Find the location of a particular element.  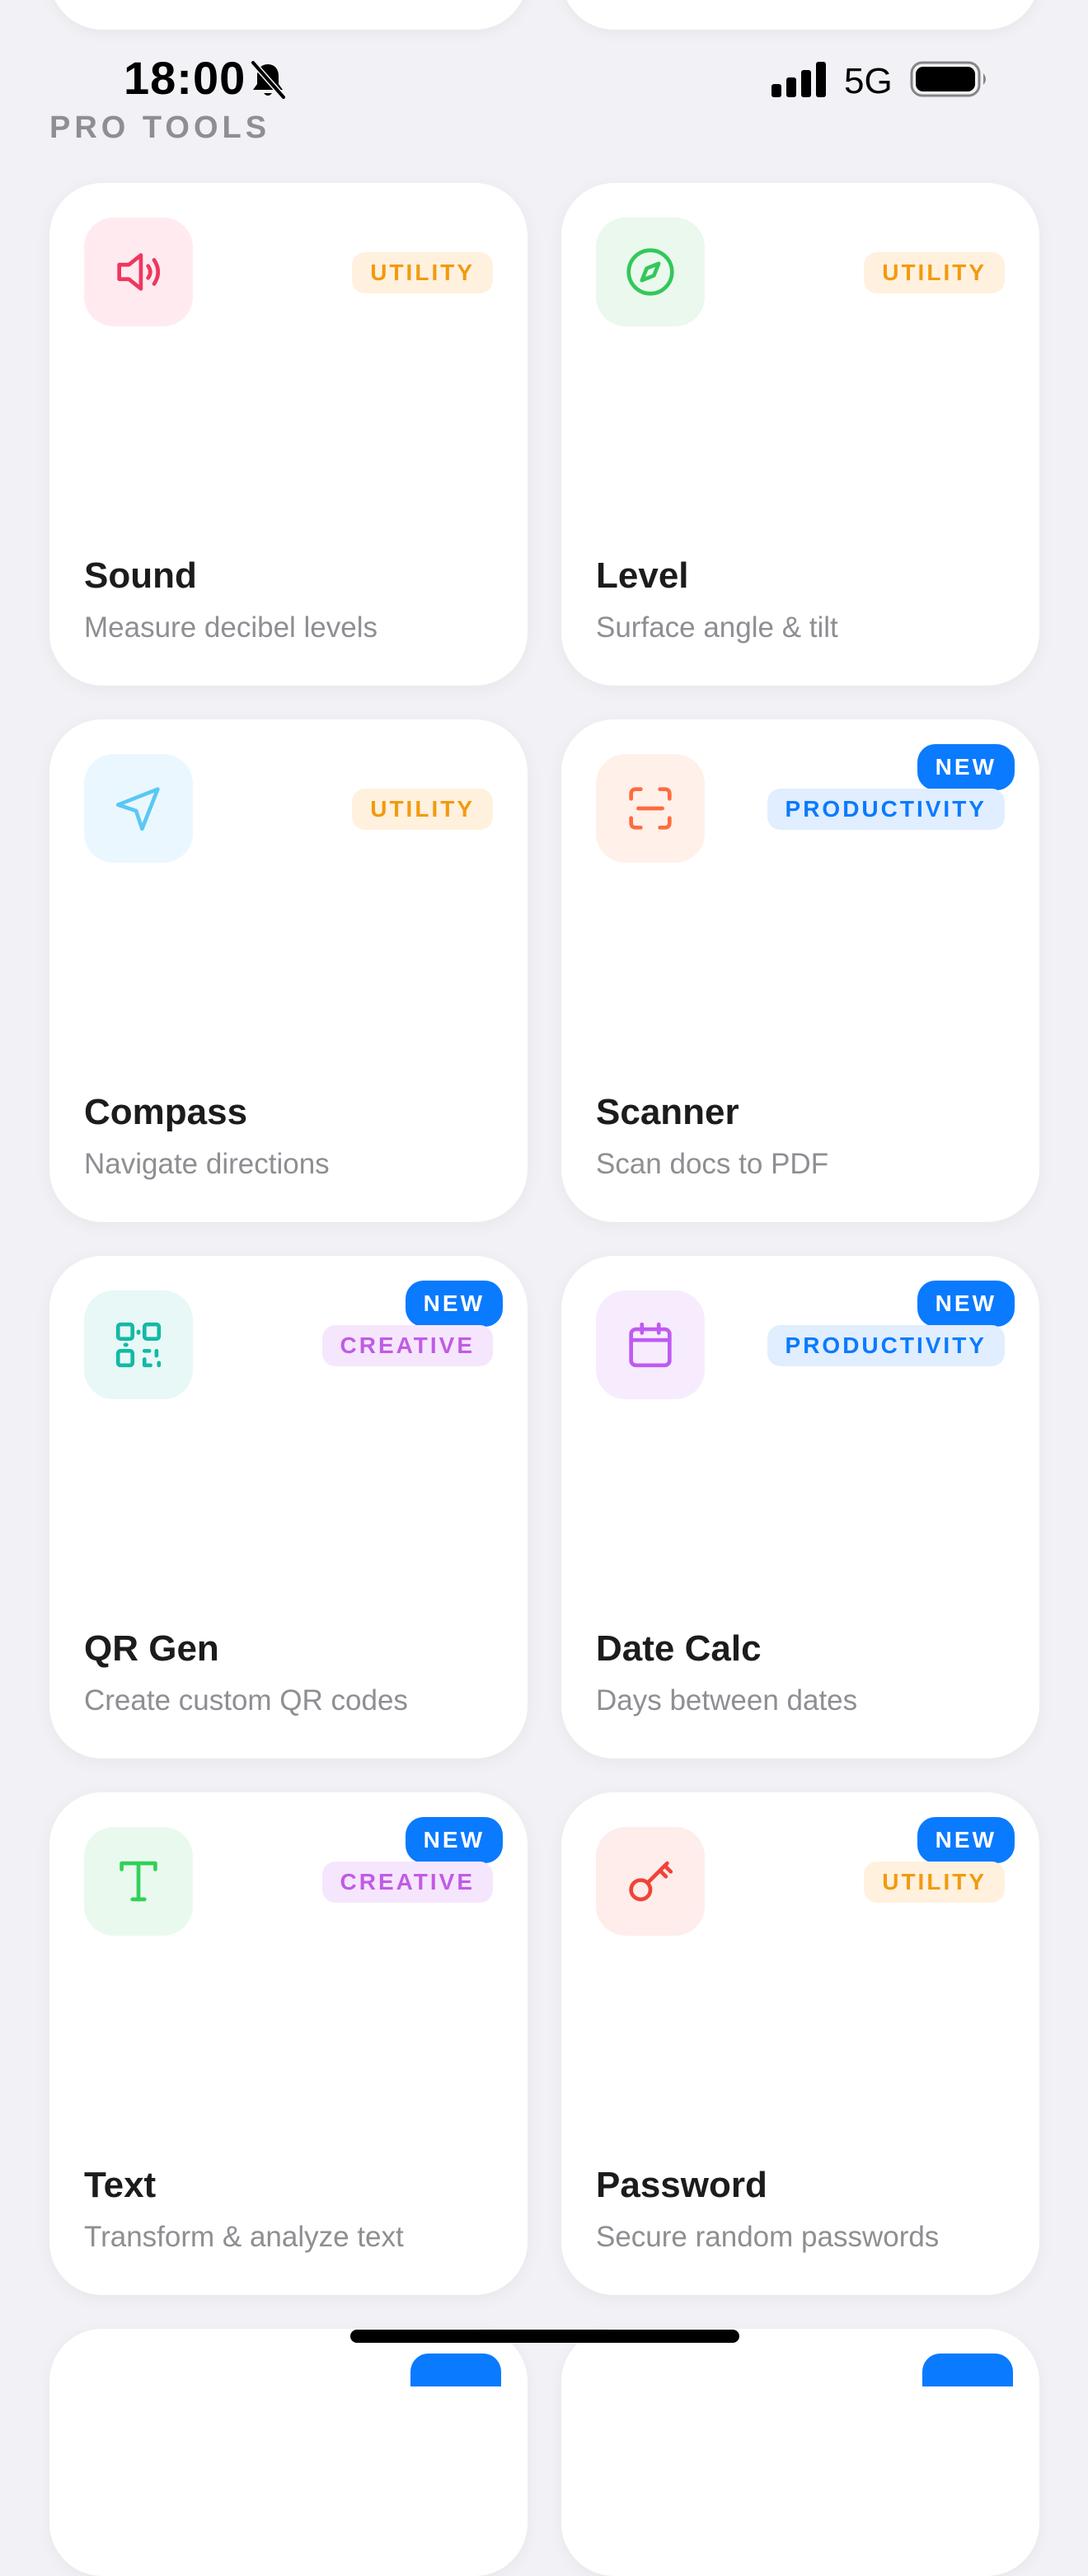

tool-card-compass: UTILITY Compass Navigate directions is located at coordinates (288, 970).